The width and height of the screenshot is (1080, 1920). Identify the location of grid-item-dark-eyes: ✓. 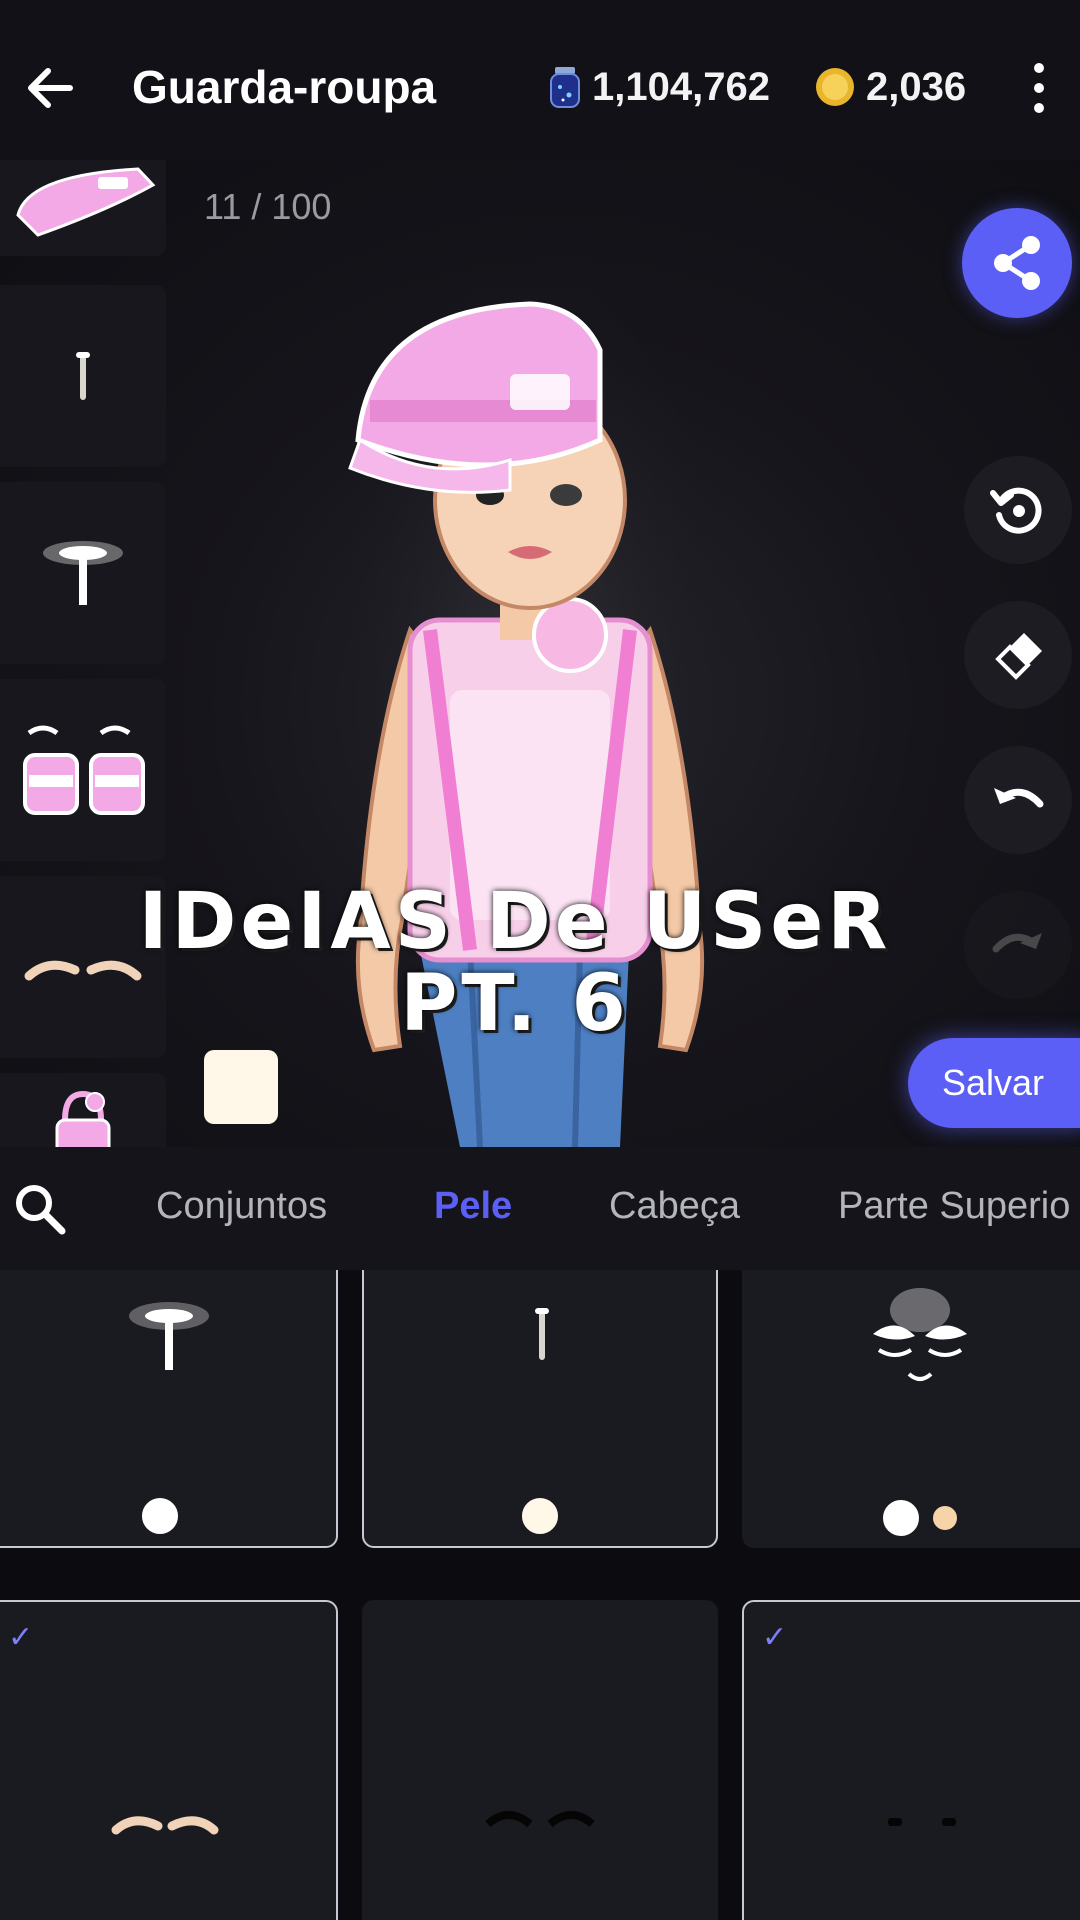
(911, 1760).